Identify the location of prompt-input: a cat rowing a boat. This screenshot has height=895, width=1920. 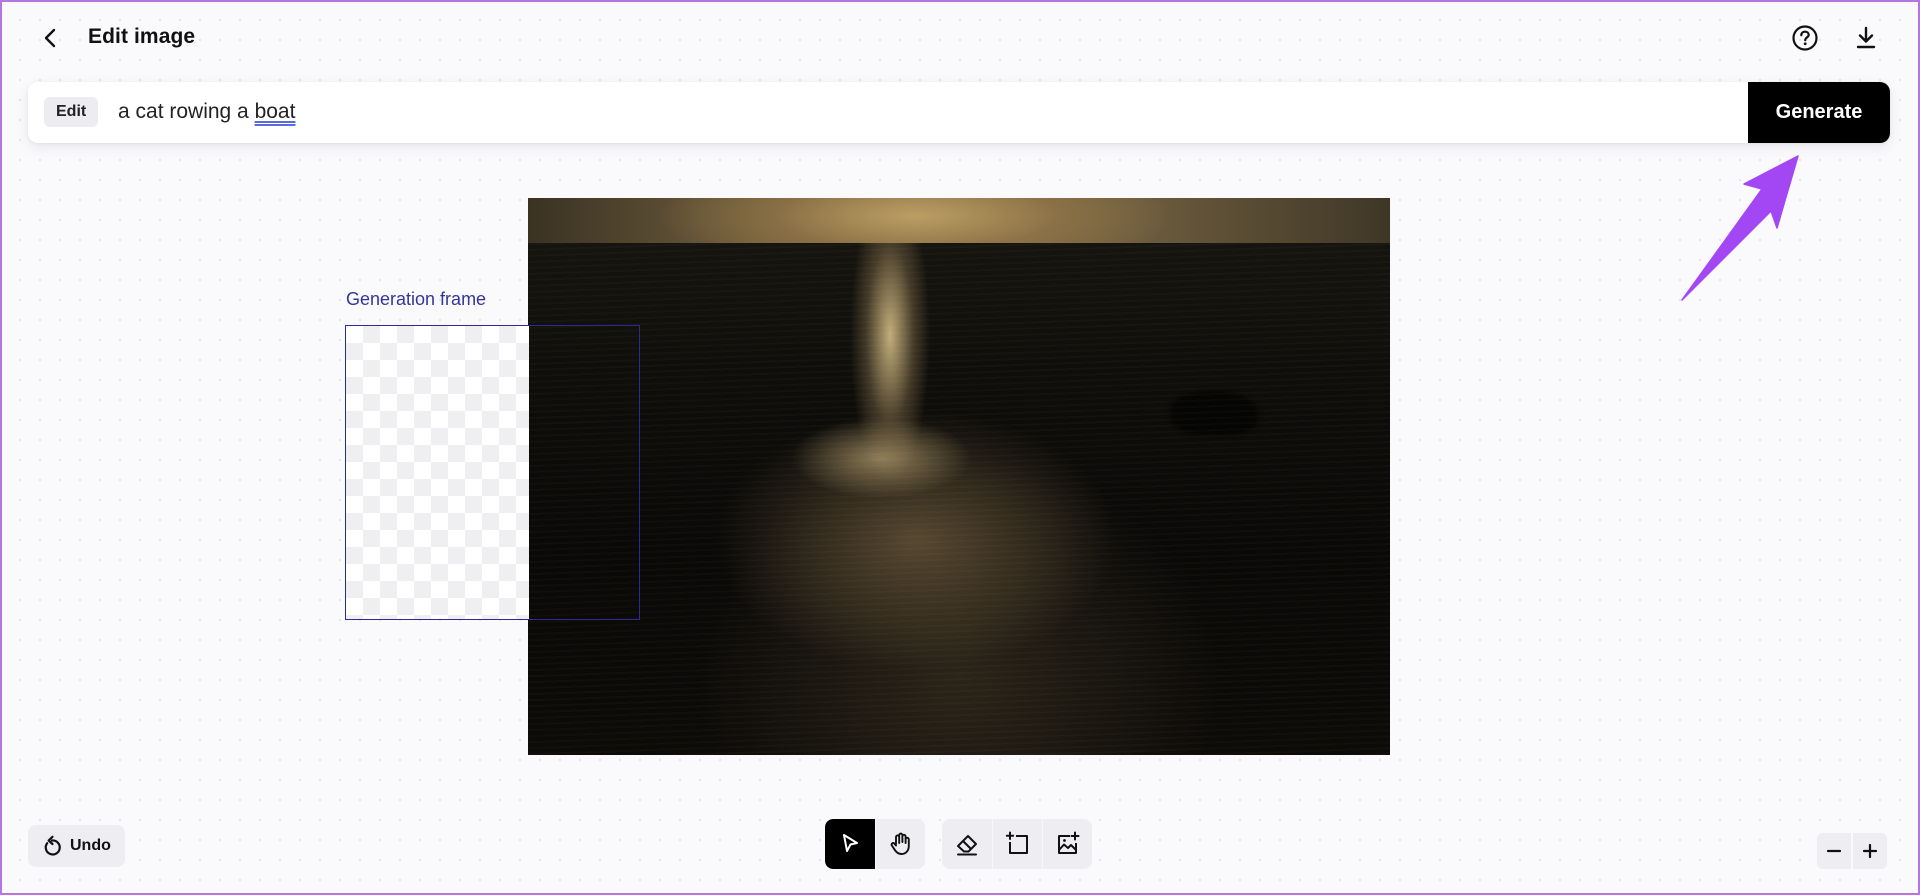
(768, 112).